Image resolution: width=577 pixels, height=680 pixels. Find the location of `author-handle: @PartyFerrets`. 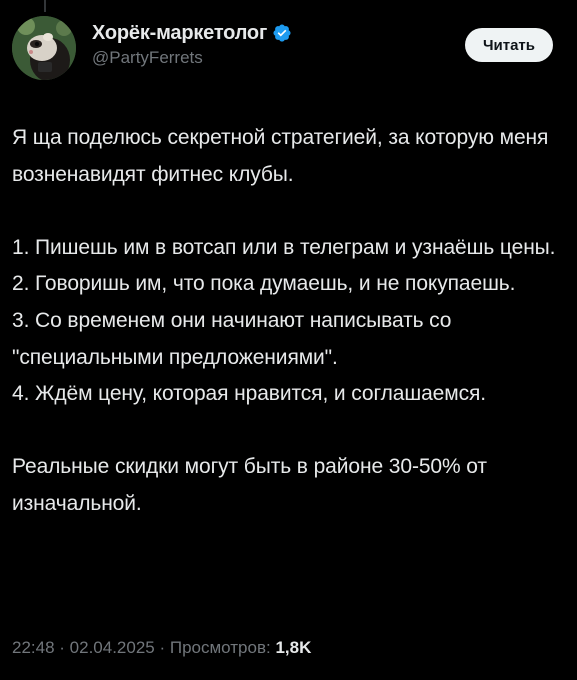

author-handle: @PartyFerrets is located at coordinates (192, 58).